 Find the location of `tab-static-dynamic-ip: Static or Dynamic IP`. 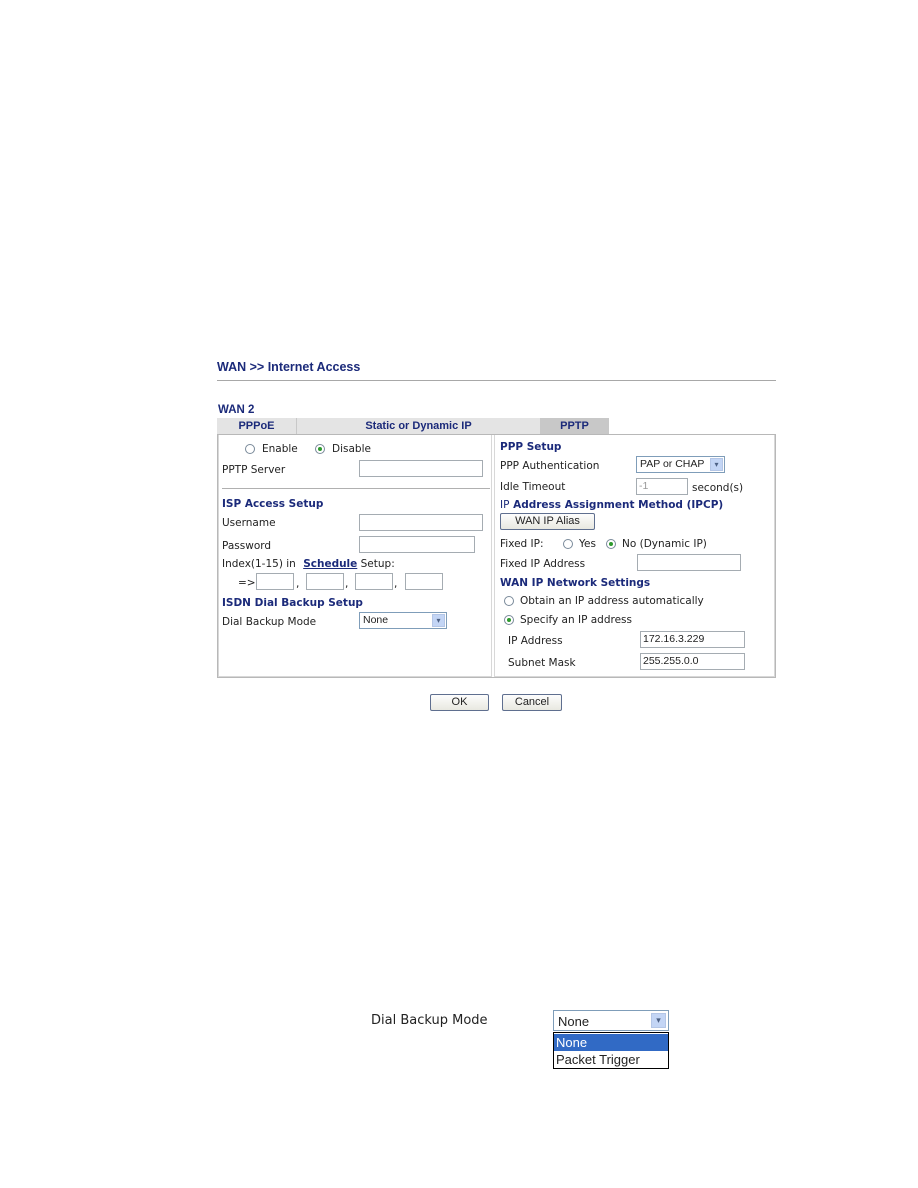

tab-static-dynamic-ip: Static or Dynamic IP is located at coordinates (419, 426).